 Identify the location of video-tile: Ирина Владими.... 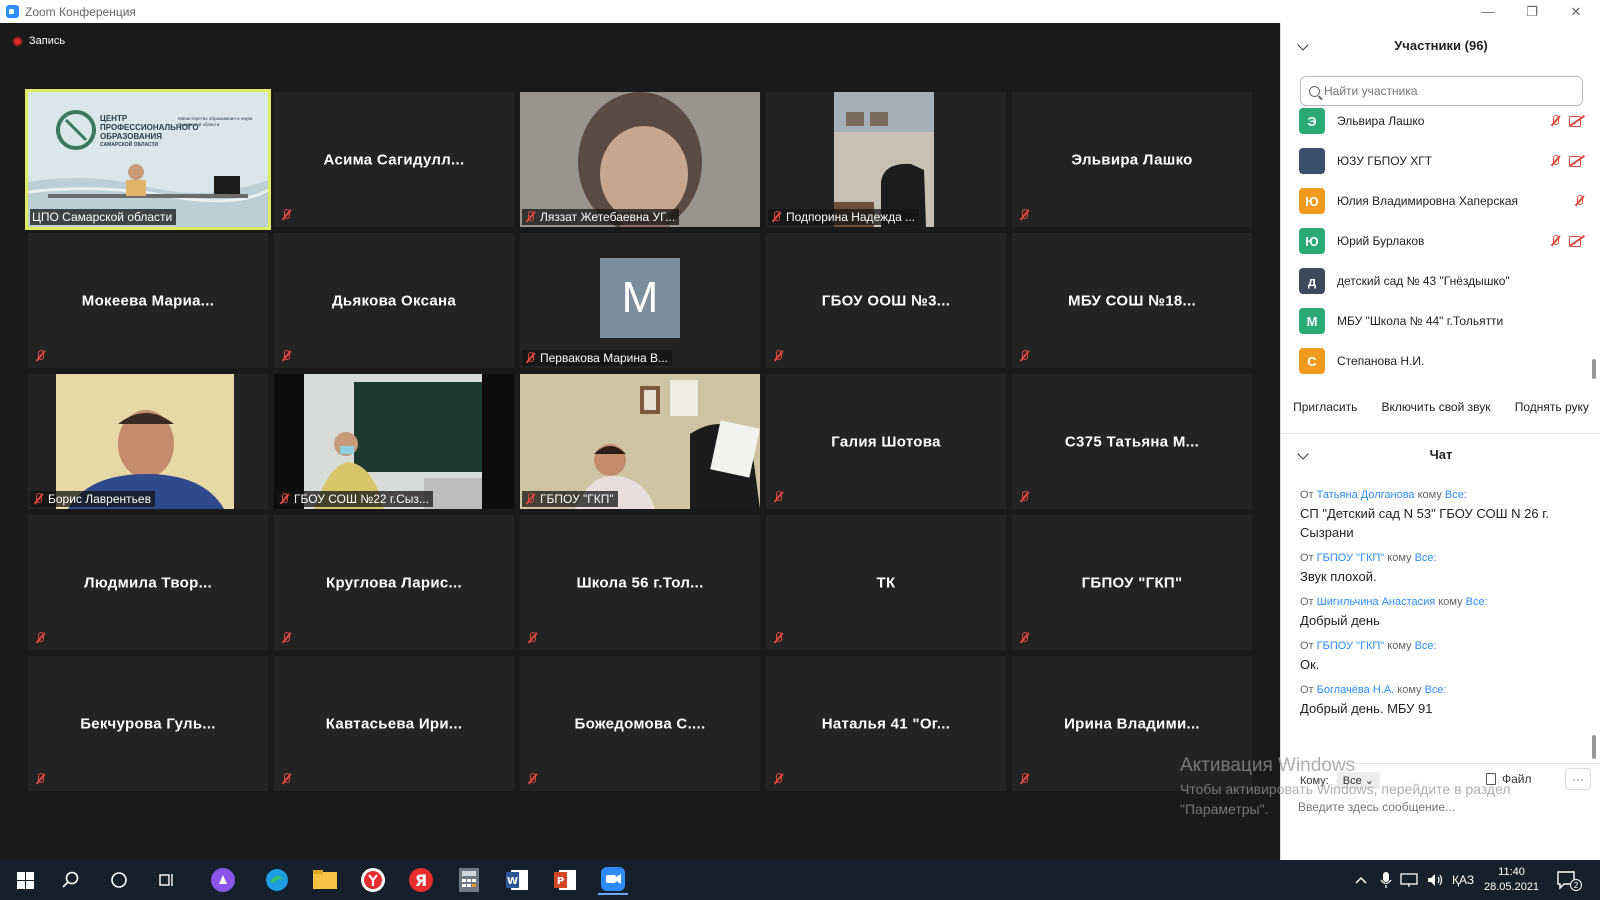
(1132, 723).